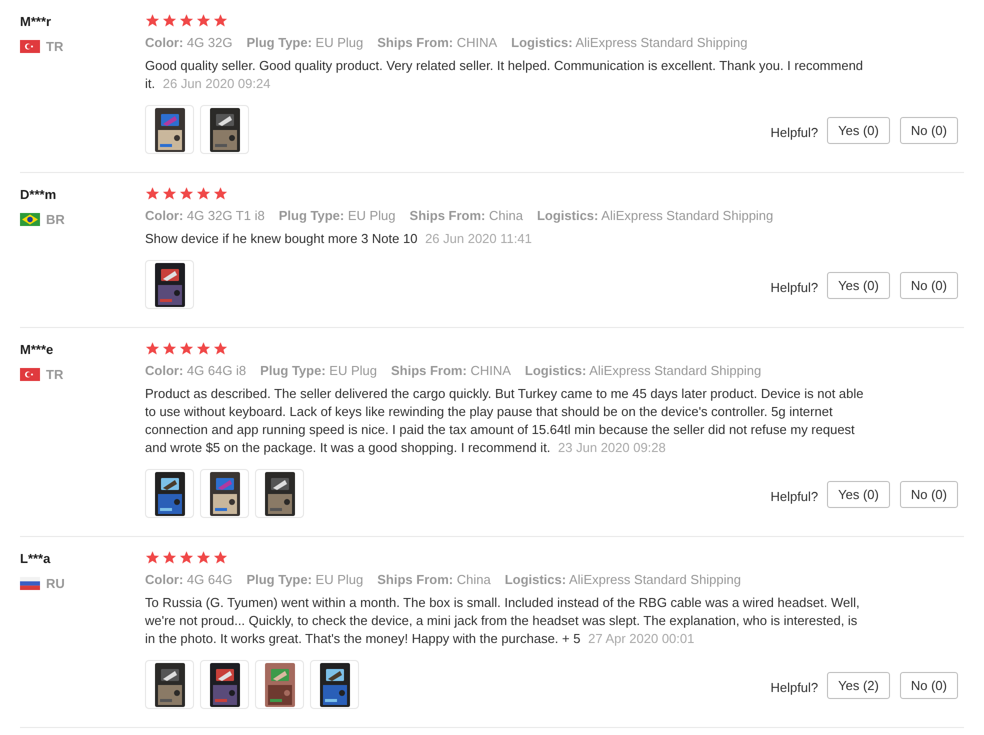 This screenshot has width=984, height=735. Describe the element at coordinates (339, 239) in the screenshot. I see `review-text: Show device if he knew bought more 3 Note 10 26 Jun 2020 11:41` at that location.